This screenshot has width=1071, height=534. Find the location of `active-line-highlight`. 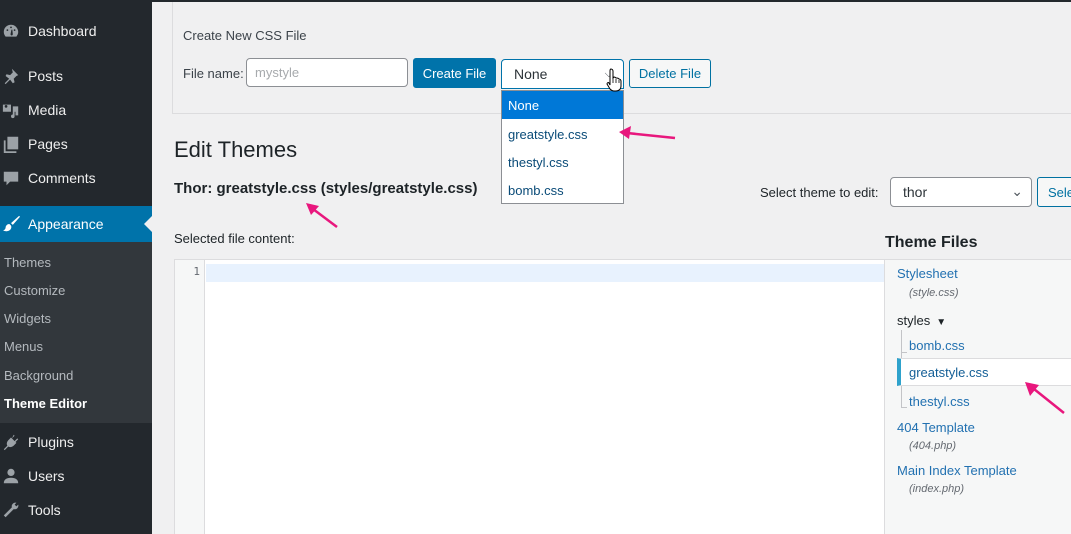

active-line-highlight is located at coordinates (545, 273).